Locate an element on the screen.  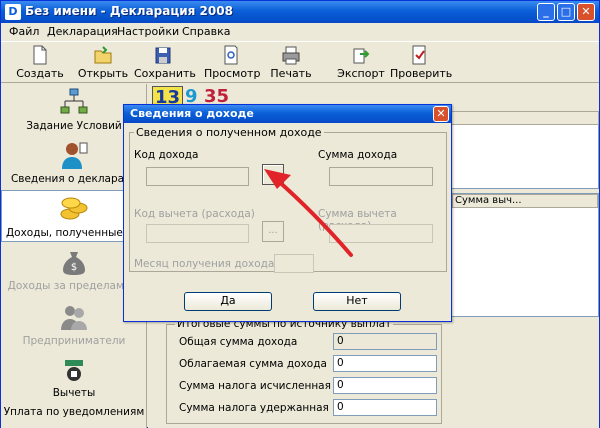
tax-withheld-label: Сумма налога удержанная is located at coordinates (254, 408).